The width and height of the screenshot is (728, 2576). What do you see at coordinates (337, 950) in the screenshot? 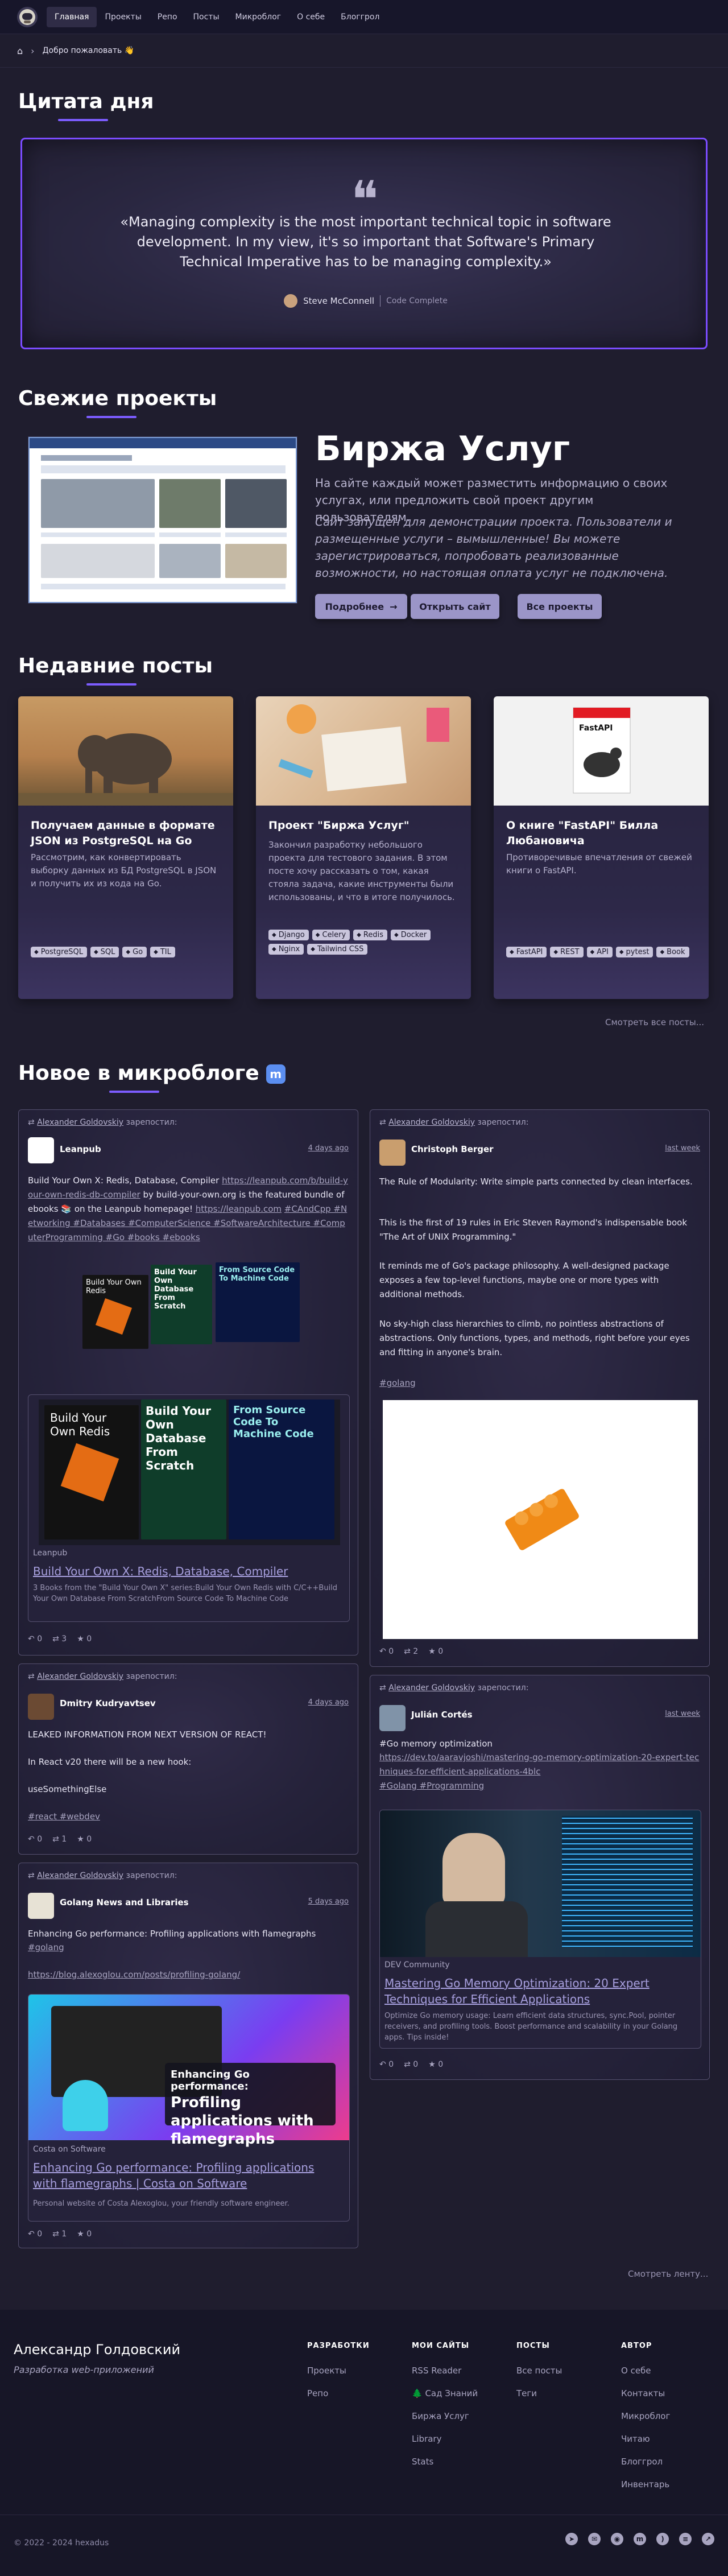
I see `tag: ◆ Tailwind CSS` at bounding box center [337, 950].